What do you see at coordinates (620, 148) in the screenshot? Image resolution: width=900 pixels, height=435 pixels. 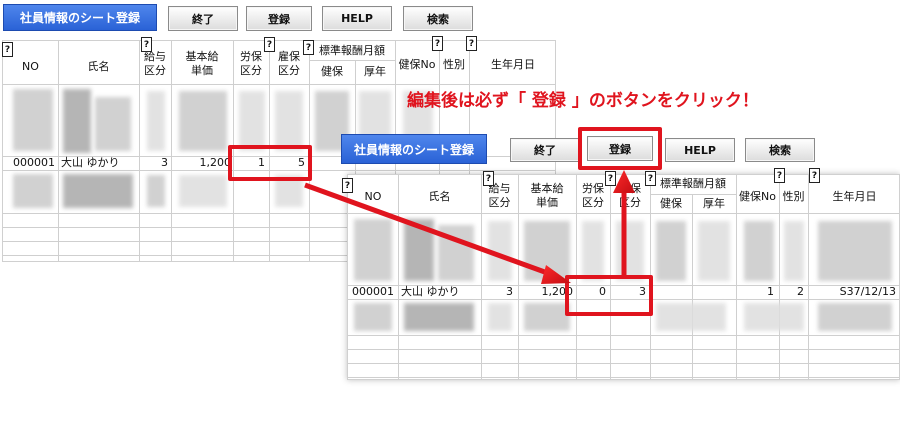 I see `register-button-highlight` at bounding box center [620, 148].